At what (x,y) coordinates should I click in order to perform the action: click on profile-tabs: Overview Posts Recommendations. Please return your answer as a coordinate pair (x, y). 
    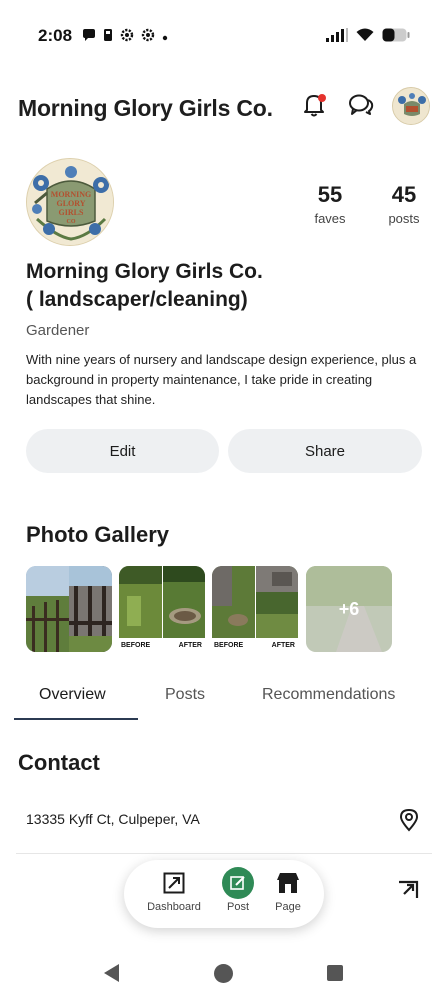
    Looking at the image, I should click on (224, 699).